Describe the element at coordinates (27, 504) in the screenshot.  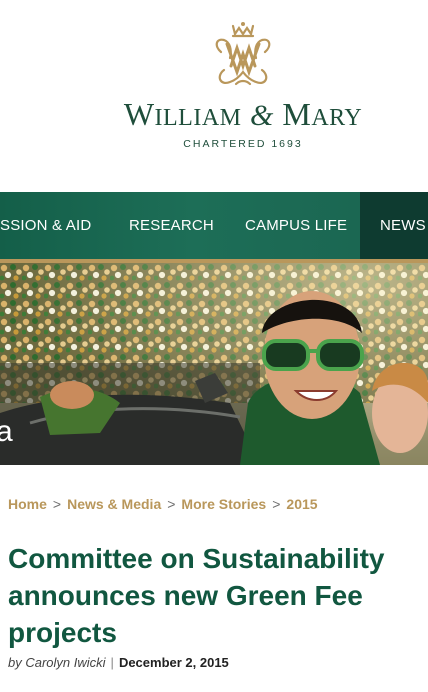
I see `breadcrumb-home: Home` at that location.